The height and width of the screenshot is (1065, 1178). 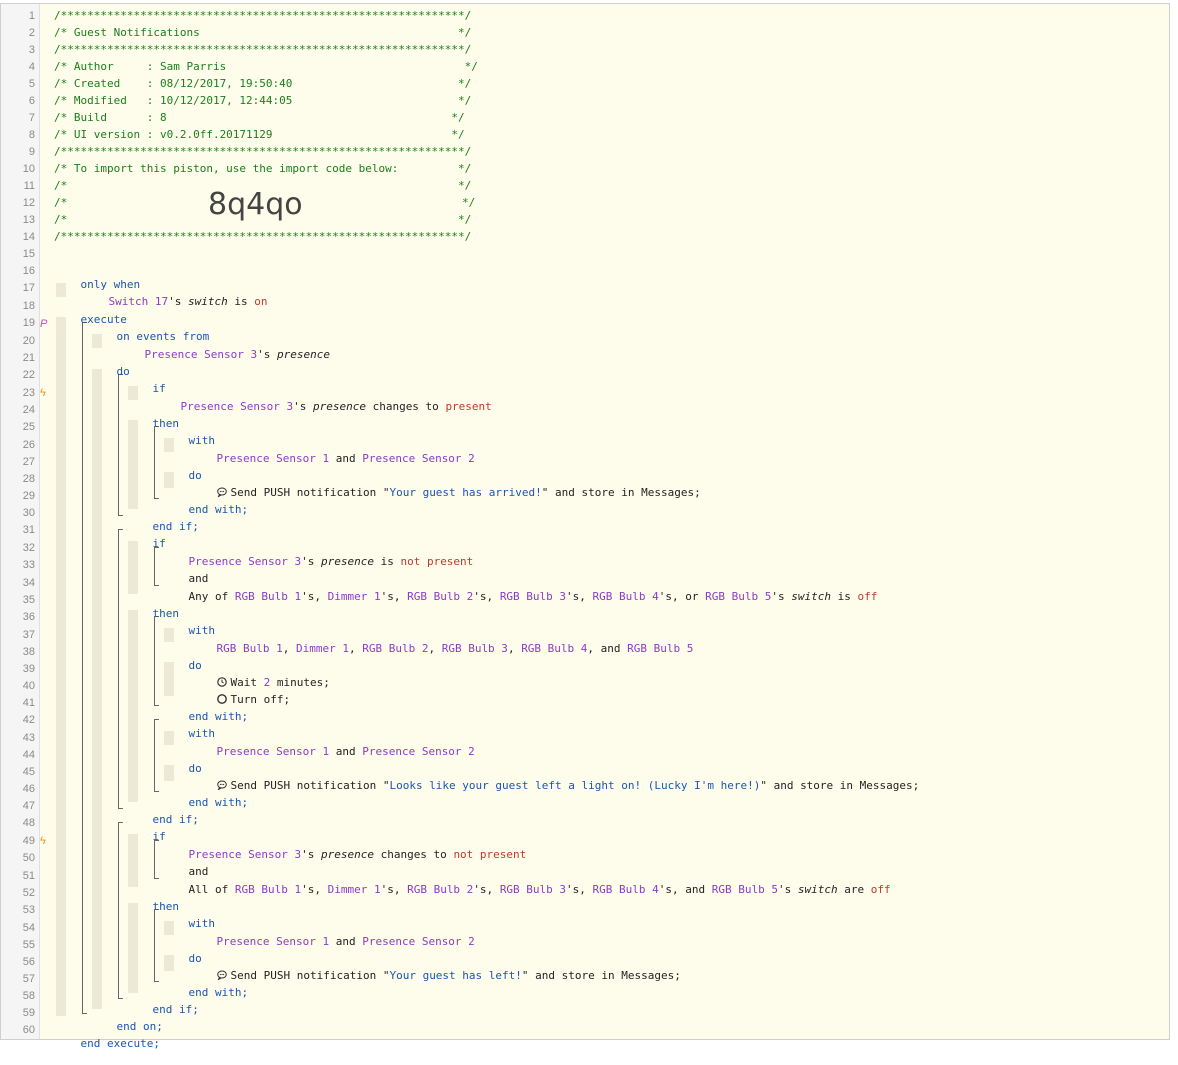 I want to click on keyword: end execute;, so click(x=120, y=1043).